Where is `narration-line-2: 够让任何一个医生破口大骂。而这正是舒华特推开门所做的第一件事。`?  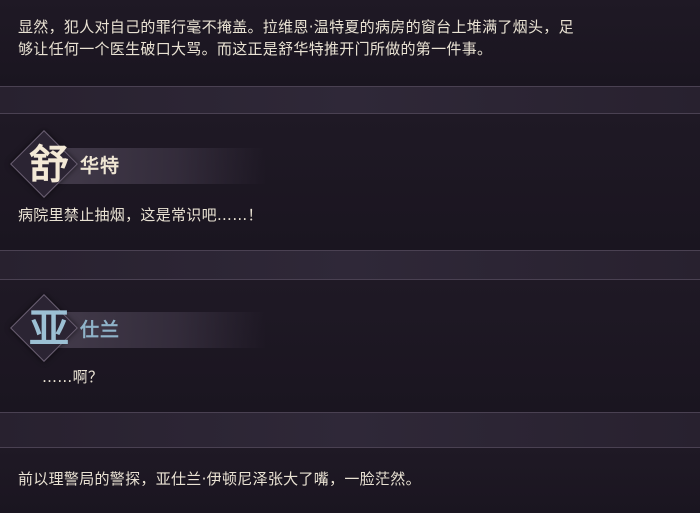
narration-line-2: 够让任何一个医生破口大骂。而这正是舒华特推开门所做的第一件事。 is located at coordinates (255, 49).